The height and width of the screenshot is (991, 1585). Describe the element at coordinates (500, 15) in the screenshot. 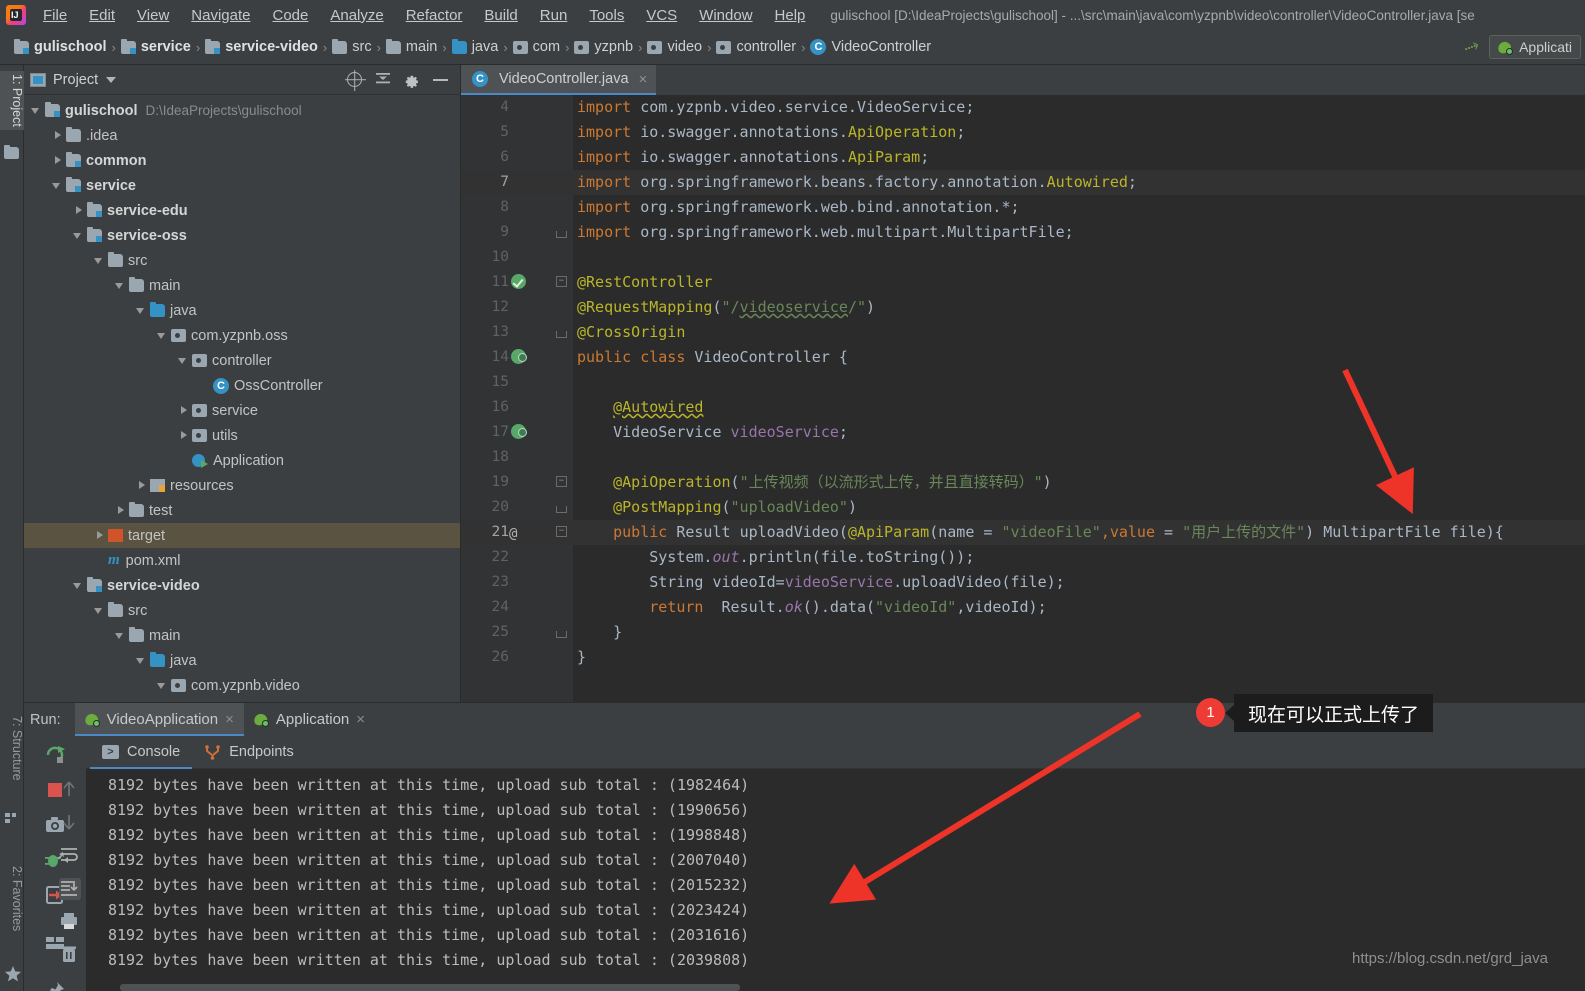

I see `menu-build: Build` at that location.